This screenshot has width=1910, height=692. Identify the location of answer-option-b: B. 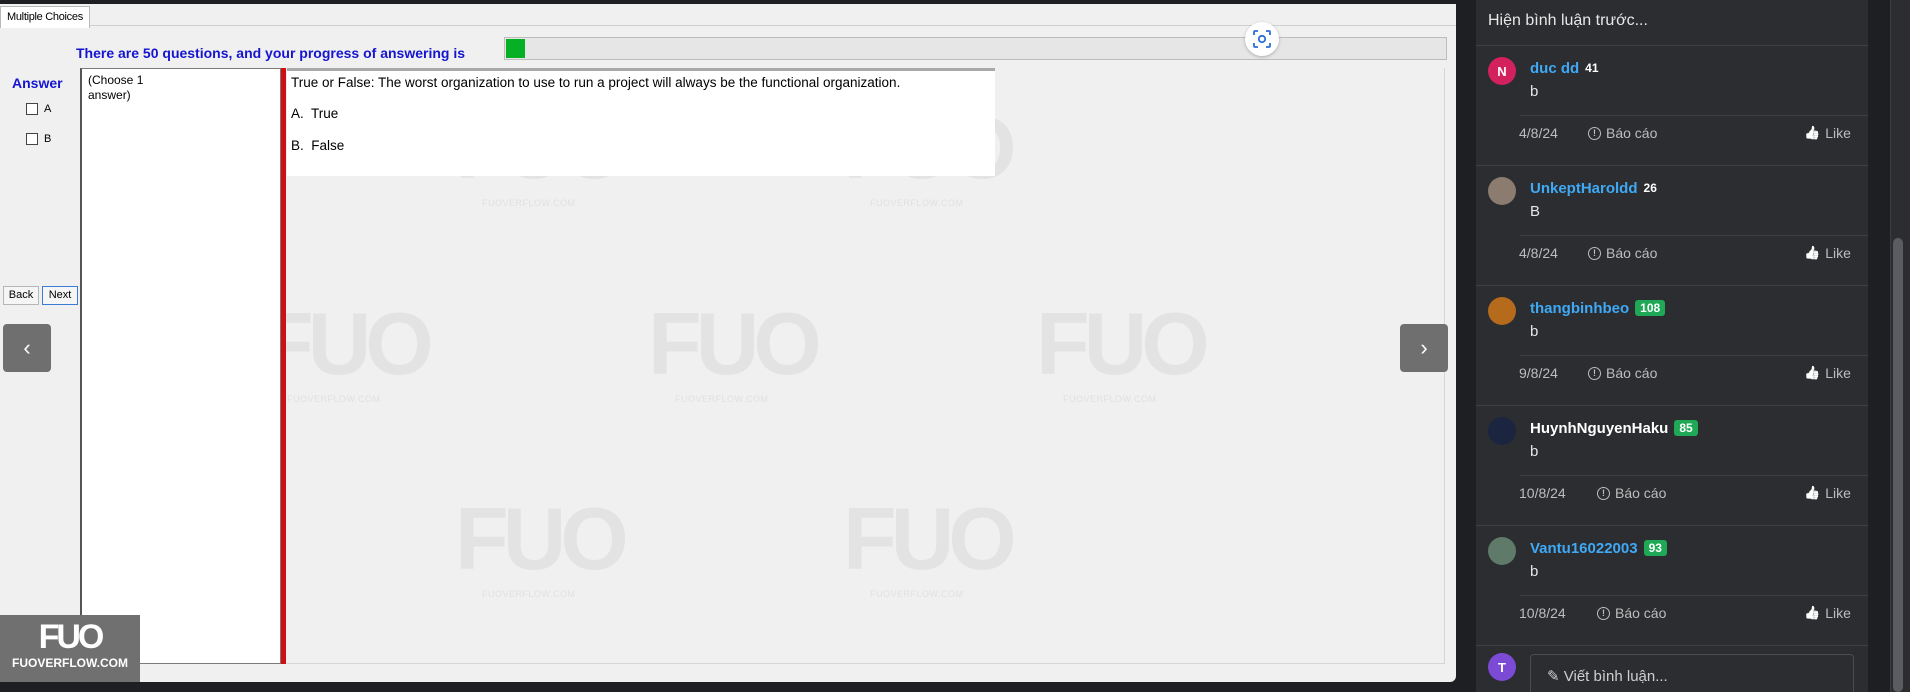
(38, 139).